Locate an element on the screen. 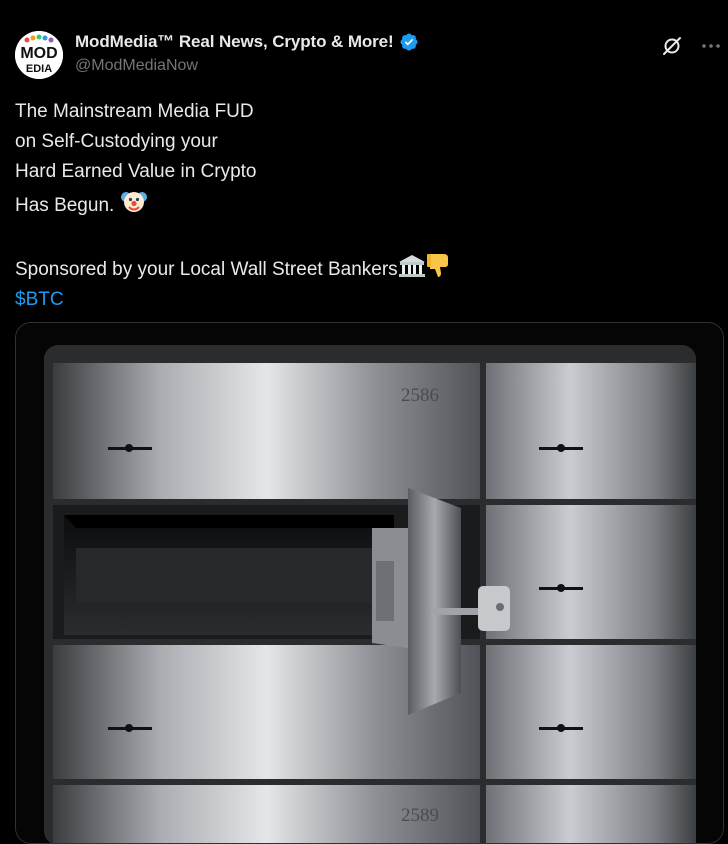 This screenshot has height=844, width=728. avatar-text-top: MOD is located at coordinates (38, 53).